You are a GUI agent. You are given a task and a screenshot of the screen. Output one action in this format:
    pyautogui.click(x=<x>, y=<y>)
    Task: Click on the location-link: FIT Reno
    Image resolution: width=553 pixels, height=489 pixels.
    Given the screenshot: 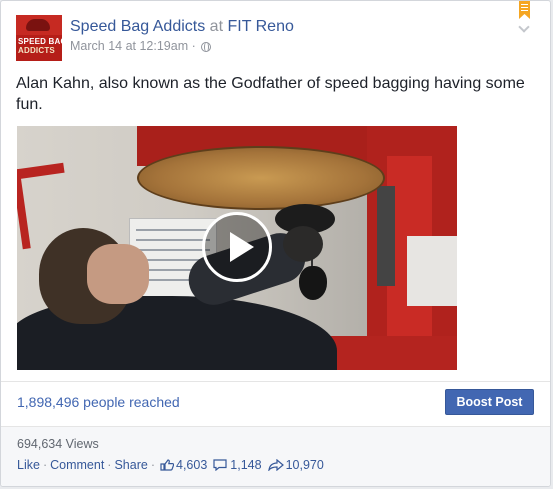 What is the action you would take?
    pyautogui.click(x=260, y=26)
    